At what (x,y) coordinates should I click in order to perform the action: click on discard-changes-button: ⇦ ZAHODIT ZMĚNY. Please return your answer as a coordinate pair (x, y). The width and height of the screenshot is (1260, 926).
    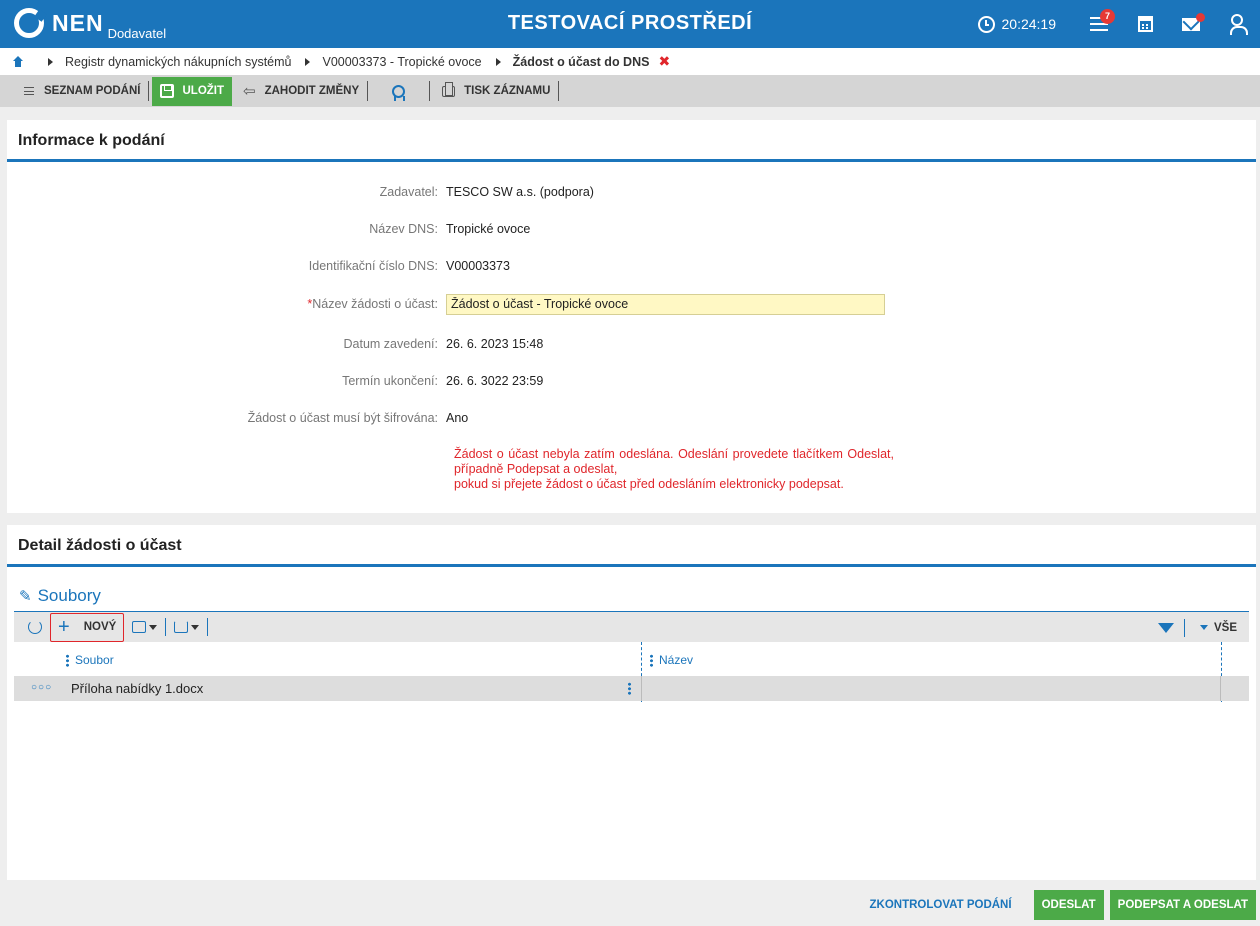
    Looking at the image, I should click on (301, 91).